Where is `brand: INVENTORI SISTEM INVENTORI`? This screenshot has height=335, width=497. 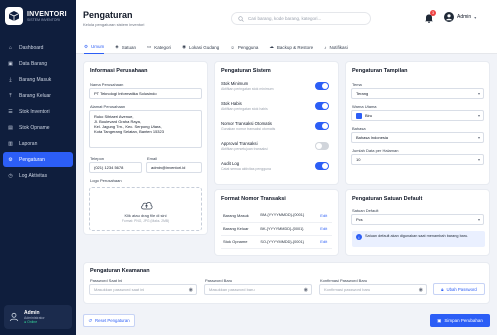 brand: INVENTORI SISTEM INVENTORI is located at coordinates (38, 16).